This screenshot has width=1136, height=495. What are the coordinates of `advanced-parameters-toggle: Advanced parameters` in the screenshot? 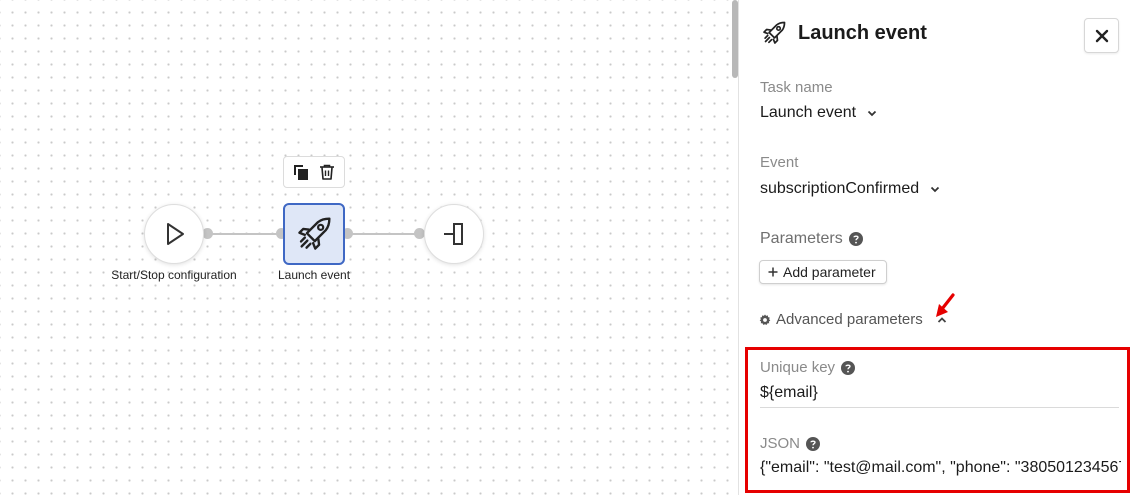 It's located at (853, 319).